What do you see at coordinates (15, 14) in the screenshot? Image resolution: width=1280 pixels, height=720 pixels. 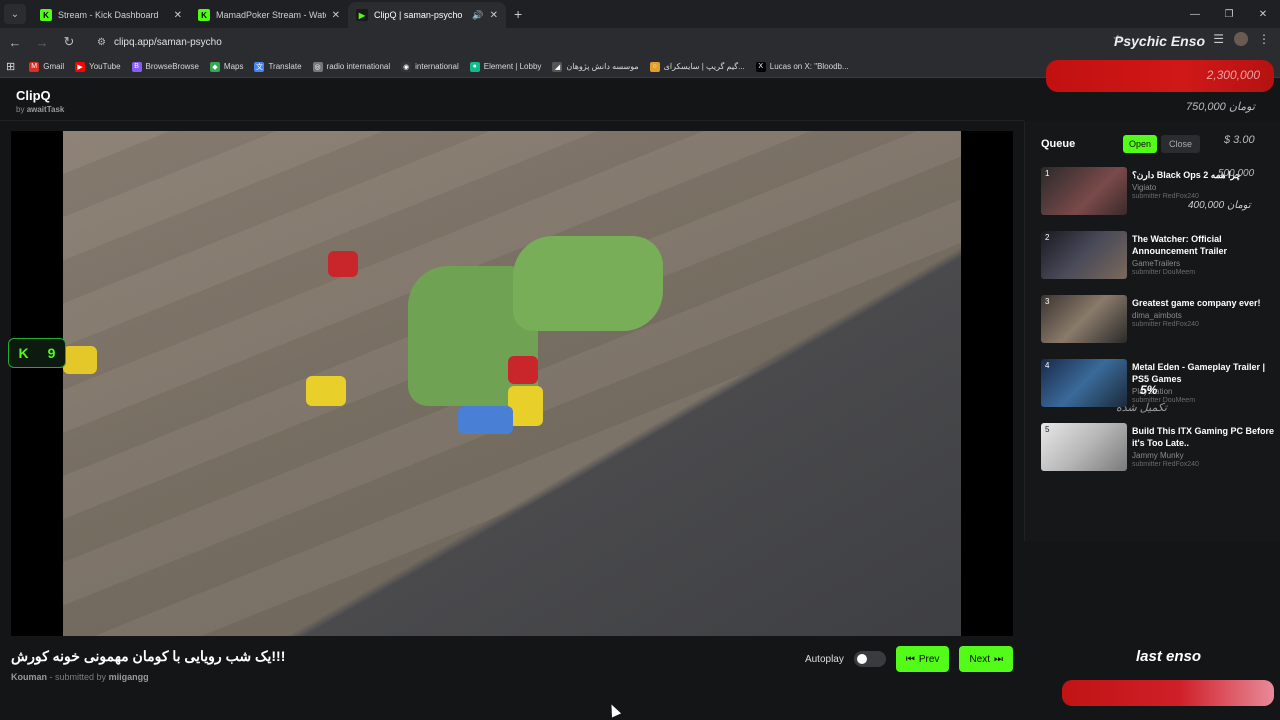 I see `tab-search-icon: ⌄` at bounding box center [15, 14].